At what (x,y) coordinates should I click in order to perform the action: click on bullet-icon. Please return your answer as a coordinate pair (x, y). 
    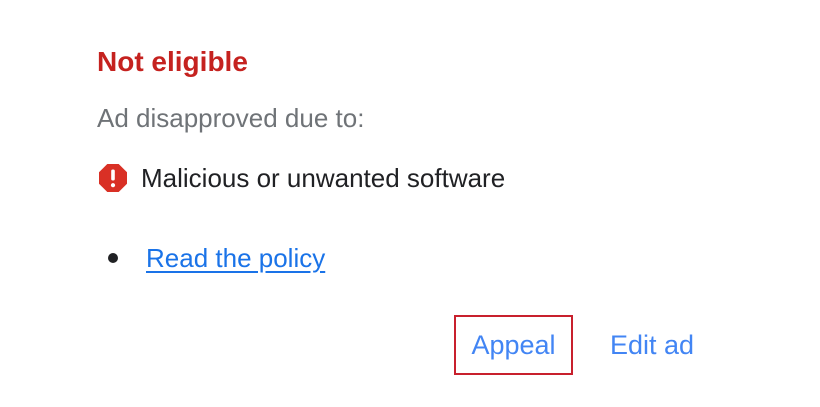
    Looking at the image, I should click on (113, 258).